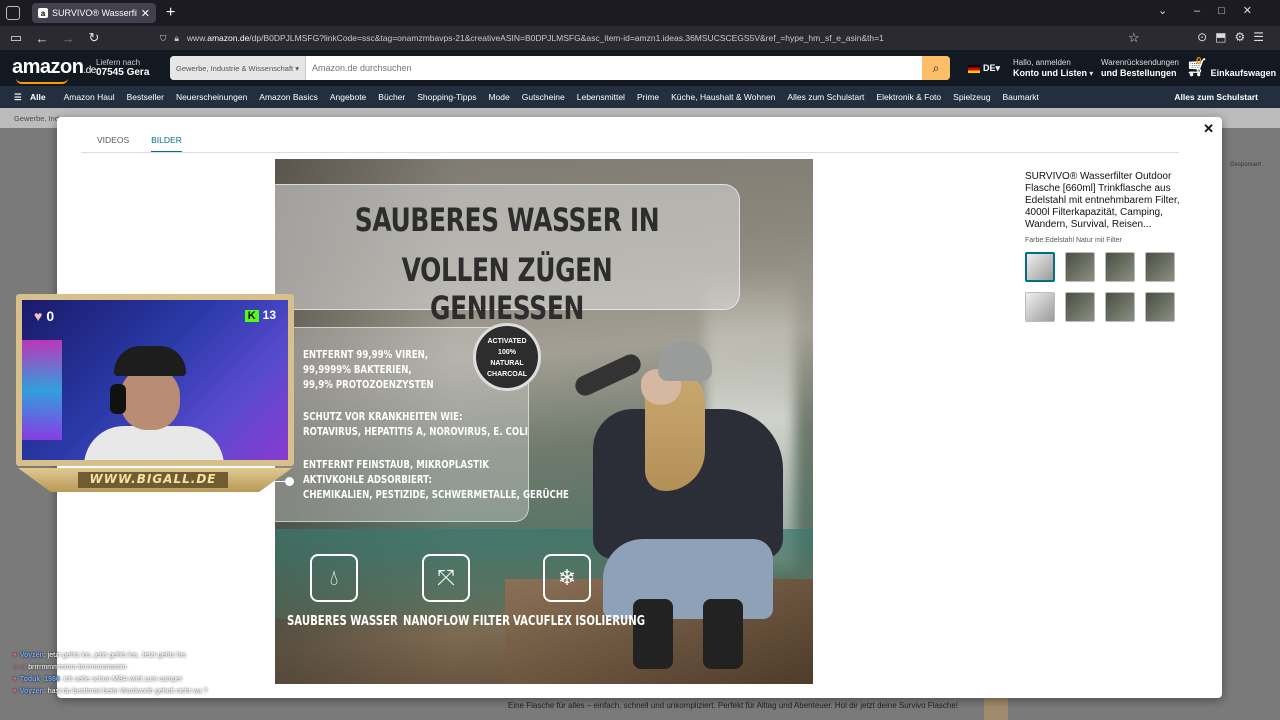 The height and width of the screenshot is (720, 1280). What do you see at coordinates (825, 97) in the screenshot?
I see `nav-item: Alles zum Schulstart` at bounding box center [825, 97].